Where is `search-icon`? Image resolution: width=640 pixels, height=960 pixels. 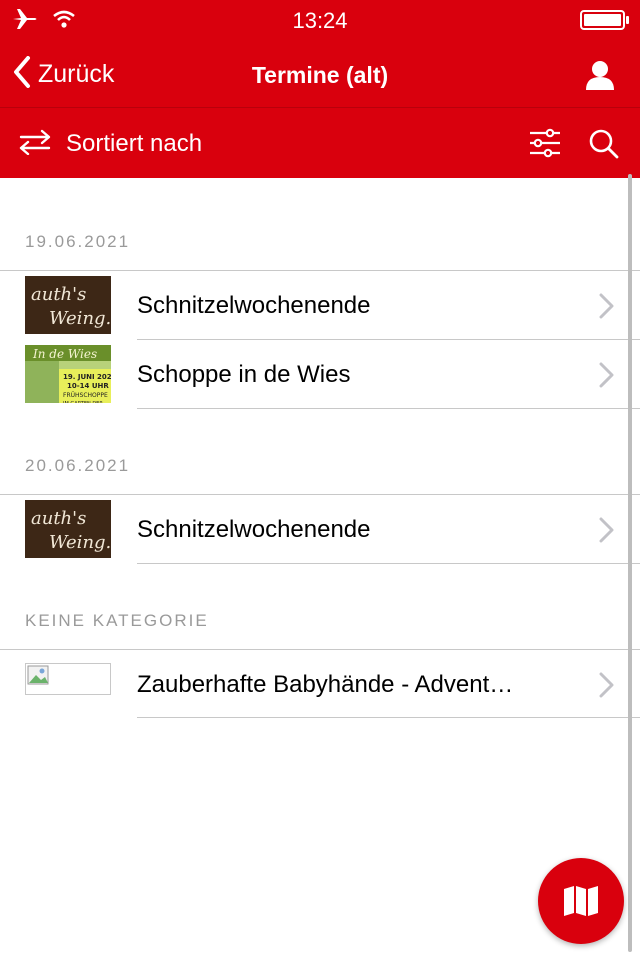
search-icon is located at coordinates (604, 146).